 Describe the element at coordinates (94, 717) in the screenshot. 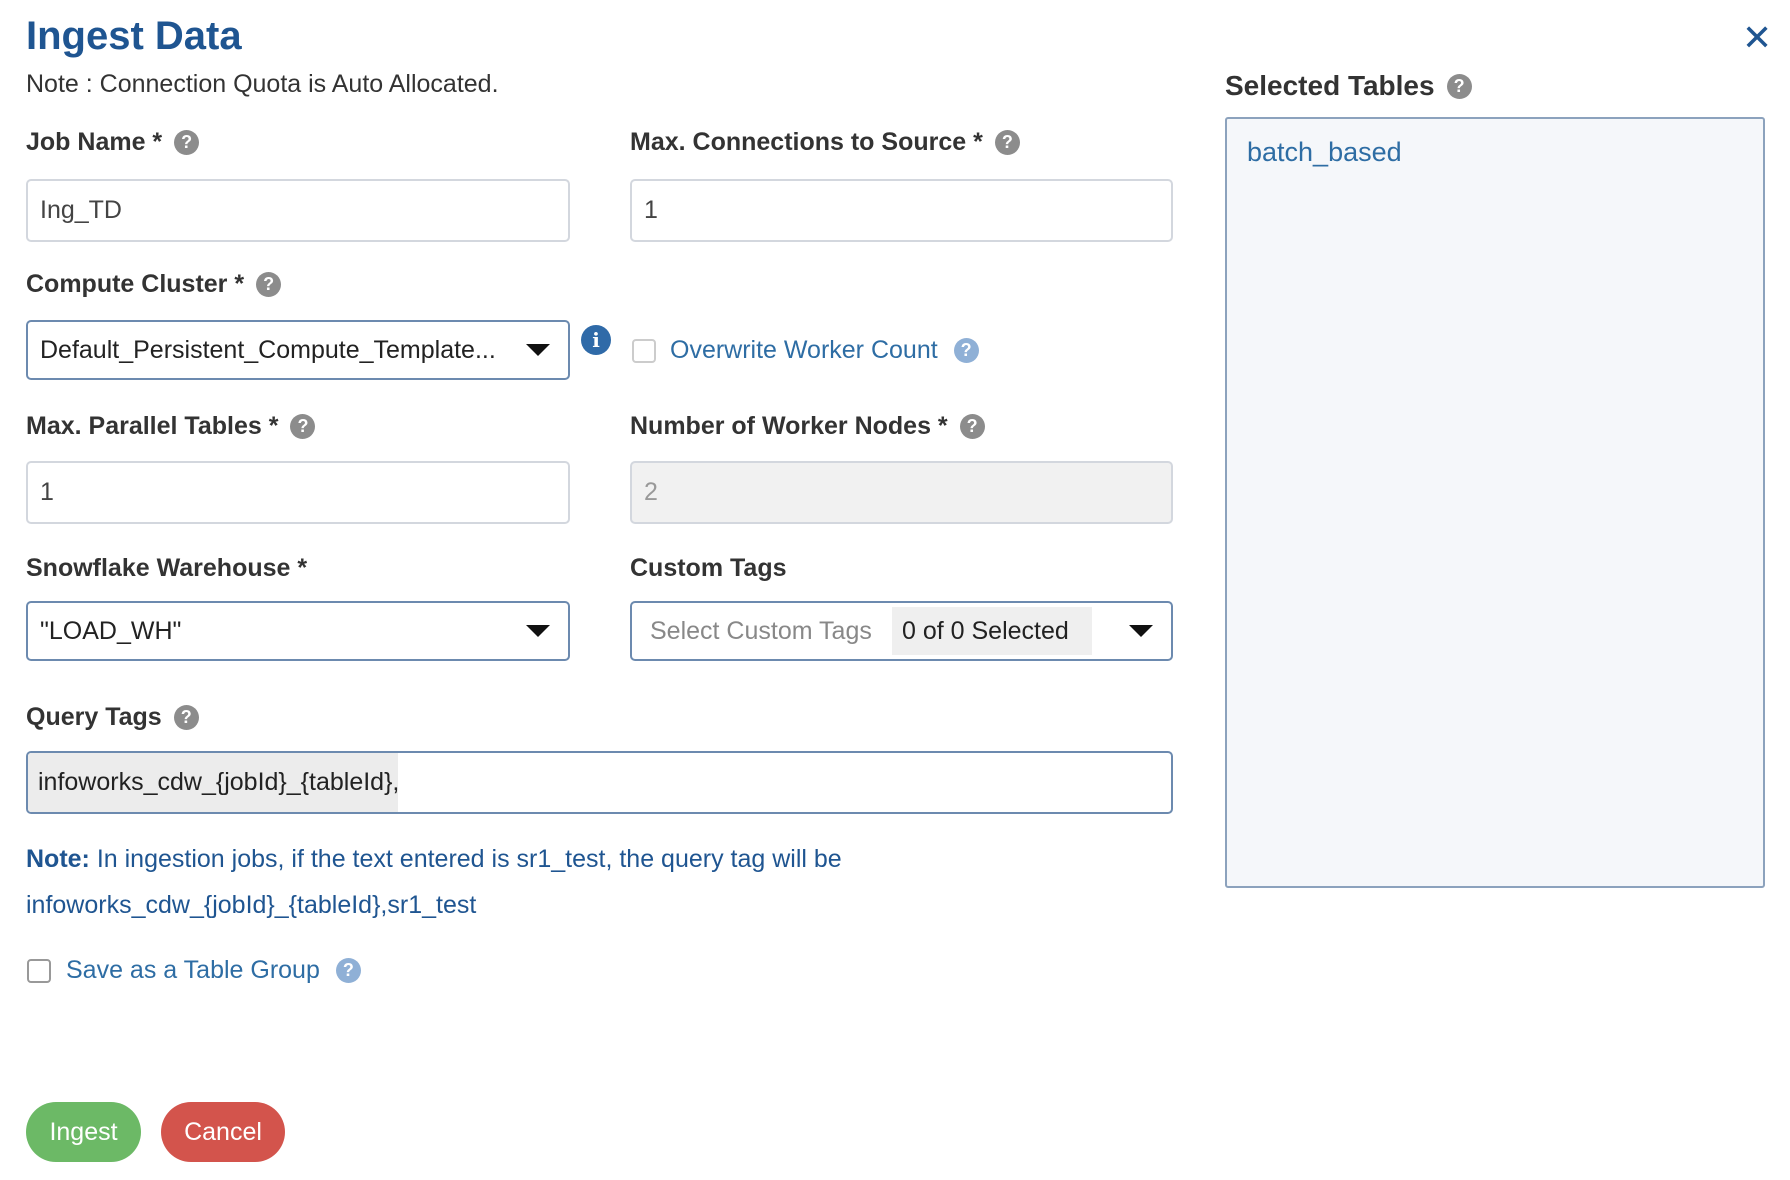

I see `query-tags-label-text: Query Tags` at that location.